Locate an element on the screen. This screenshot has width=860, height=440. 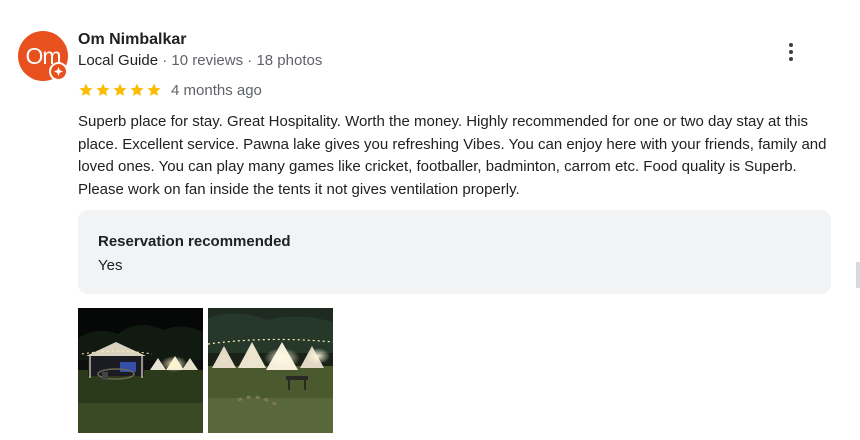
reviewer-meta: Local Guide · 10 reviews · 18 photos is located at coordinates (200, 60).